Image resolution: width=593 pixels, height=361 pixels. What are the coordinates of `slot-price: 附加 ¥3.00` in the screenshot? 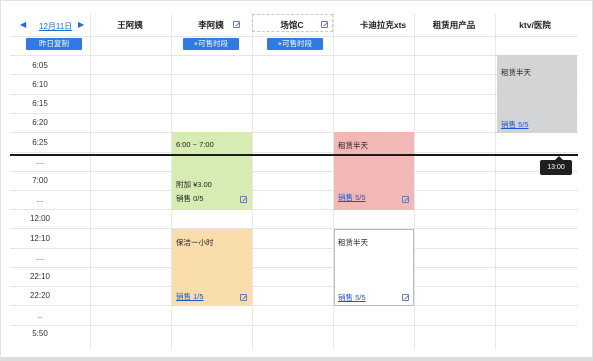 It's located at (194, 184).